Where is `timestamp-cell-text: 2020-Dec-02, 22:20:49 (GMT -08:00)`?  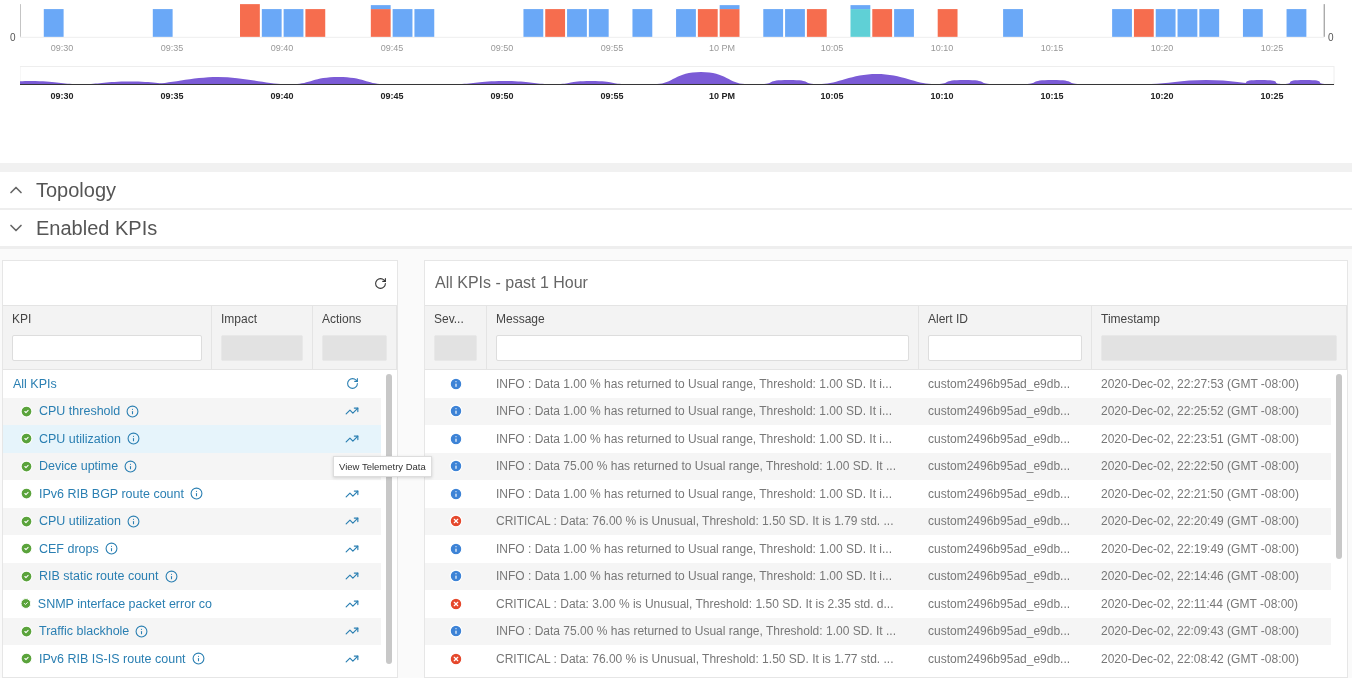
timestamp-cell-text: 2020-Dec-02, 22:20:49 (GMT -08:00) is located at coordinates (1200, 521).